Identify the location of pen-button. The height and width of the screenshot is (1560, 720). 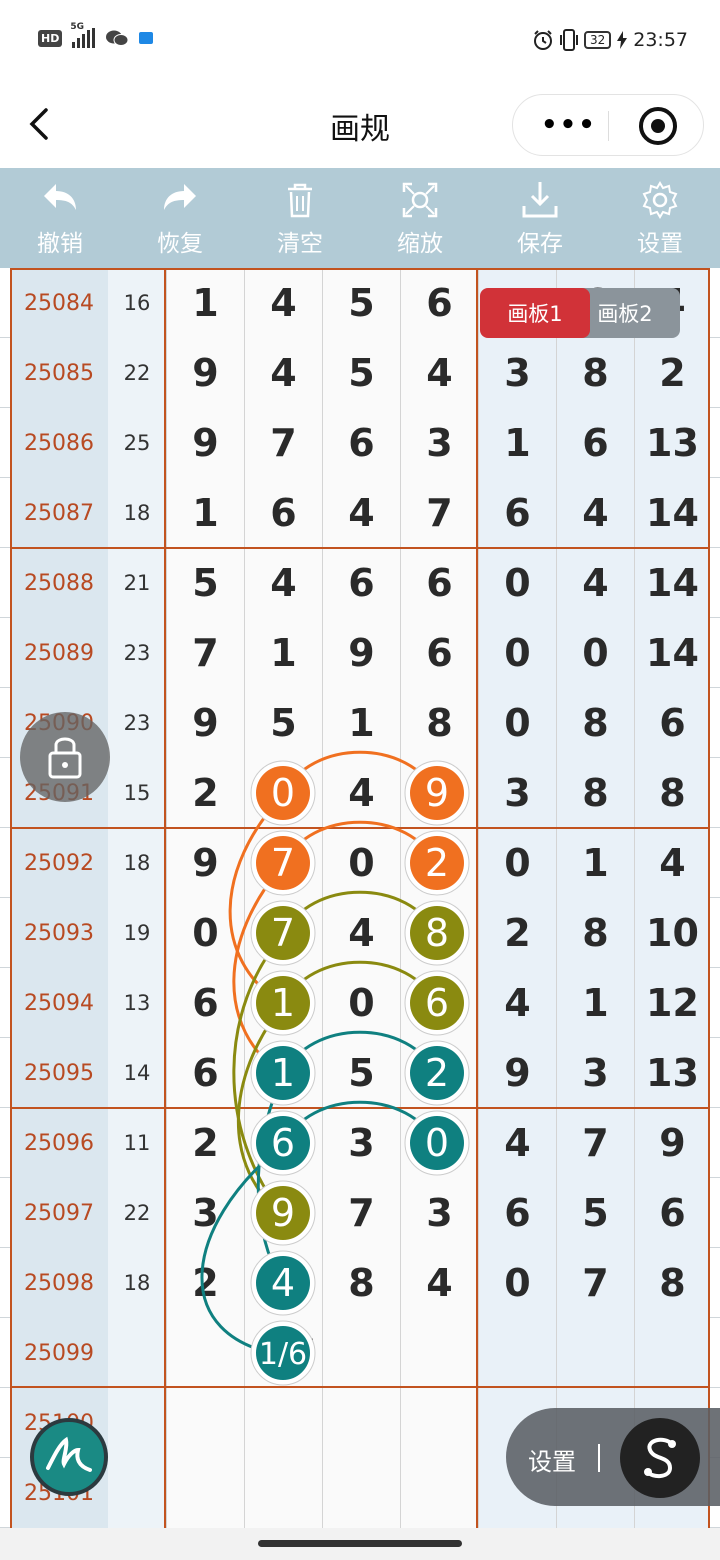
(69, 1457).